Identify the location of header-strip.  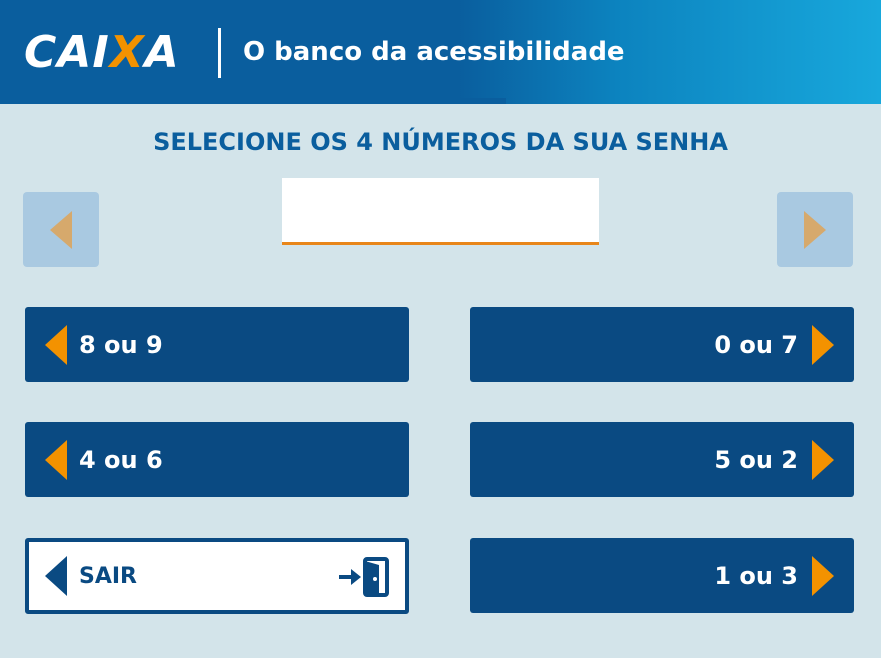
(253, 101).